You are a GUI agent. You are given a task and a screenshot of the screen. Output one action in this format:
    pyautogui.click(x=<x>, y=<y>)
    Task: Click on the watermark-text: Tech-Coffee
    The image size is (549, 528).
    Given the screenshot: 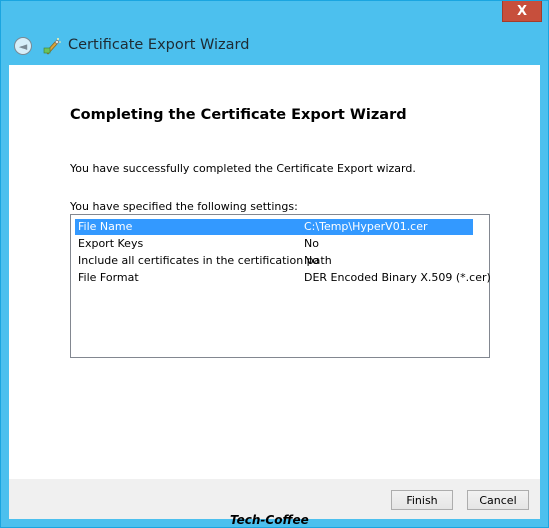 What is the action you would take?
    pyautogui.click(x=269, y=520)
    